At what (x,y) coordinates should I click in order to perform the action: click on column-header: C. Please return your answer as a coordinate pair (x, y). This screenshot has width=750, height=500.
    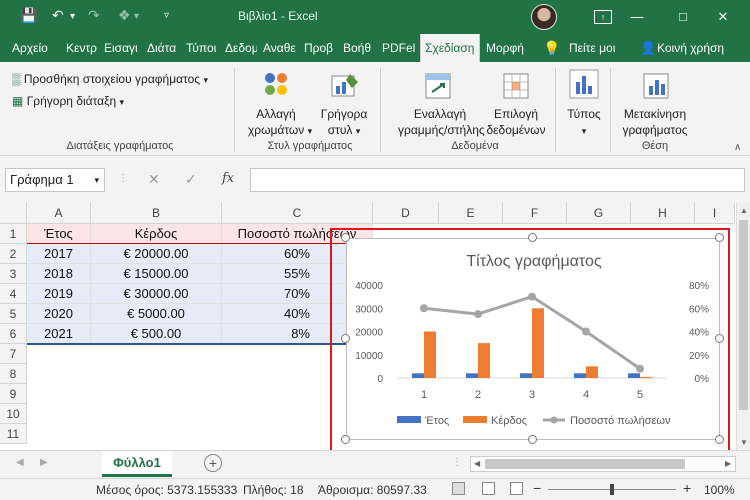
    Looking at the image, I should click on (297, 213).